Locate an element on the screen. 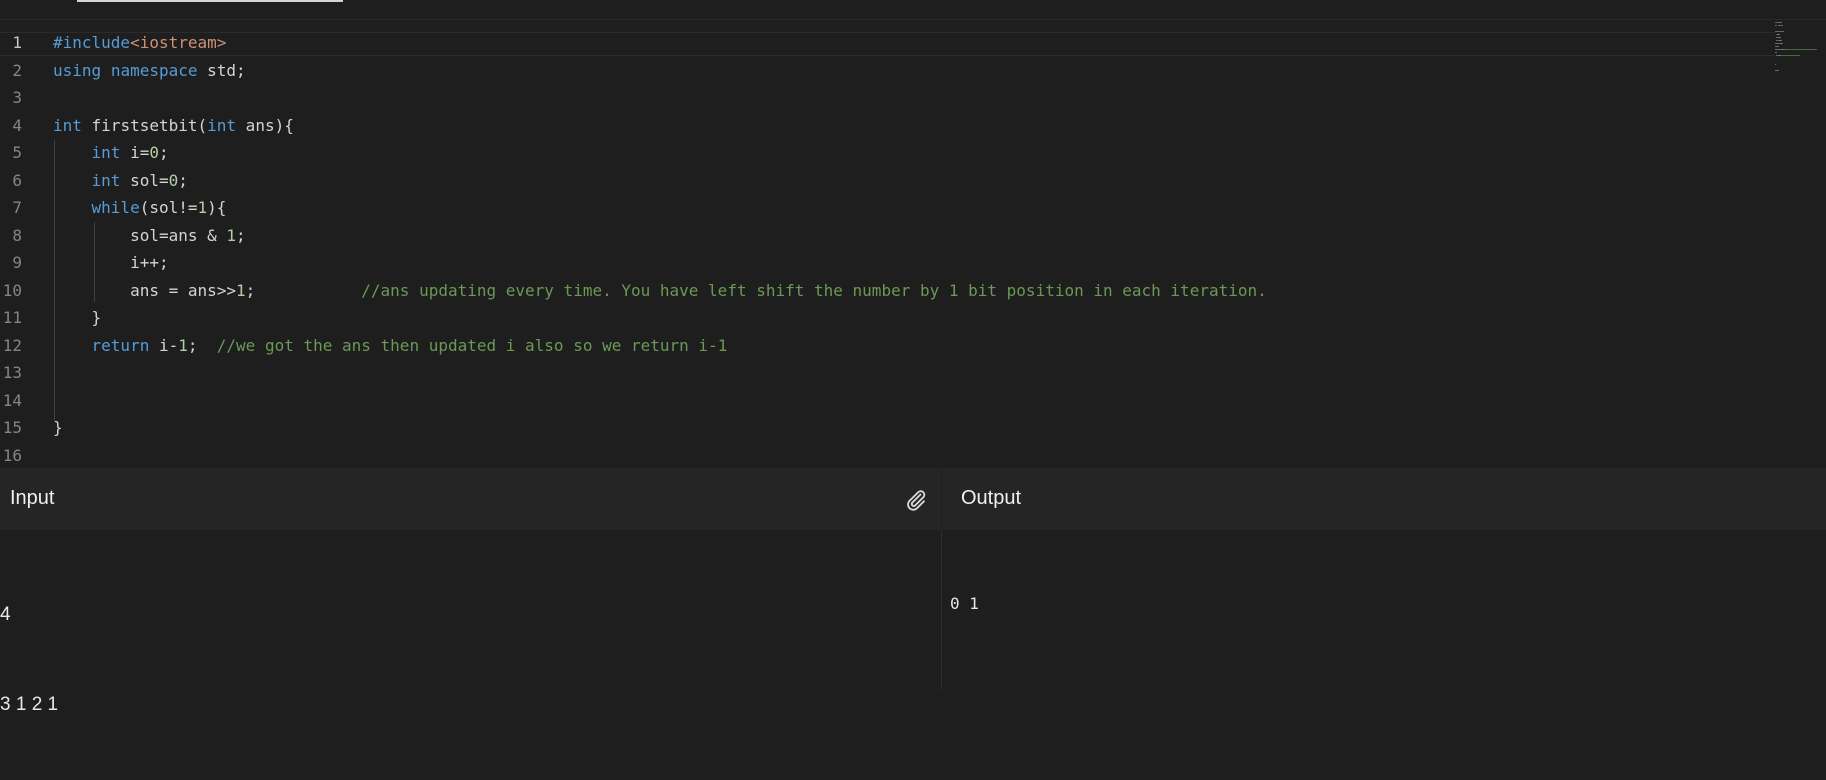 The height and width of the screenshot is (780, 1826). code-text: int firstsetbit(int ans){ is located at coordinates (173, 125).